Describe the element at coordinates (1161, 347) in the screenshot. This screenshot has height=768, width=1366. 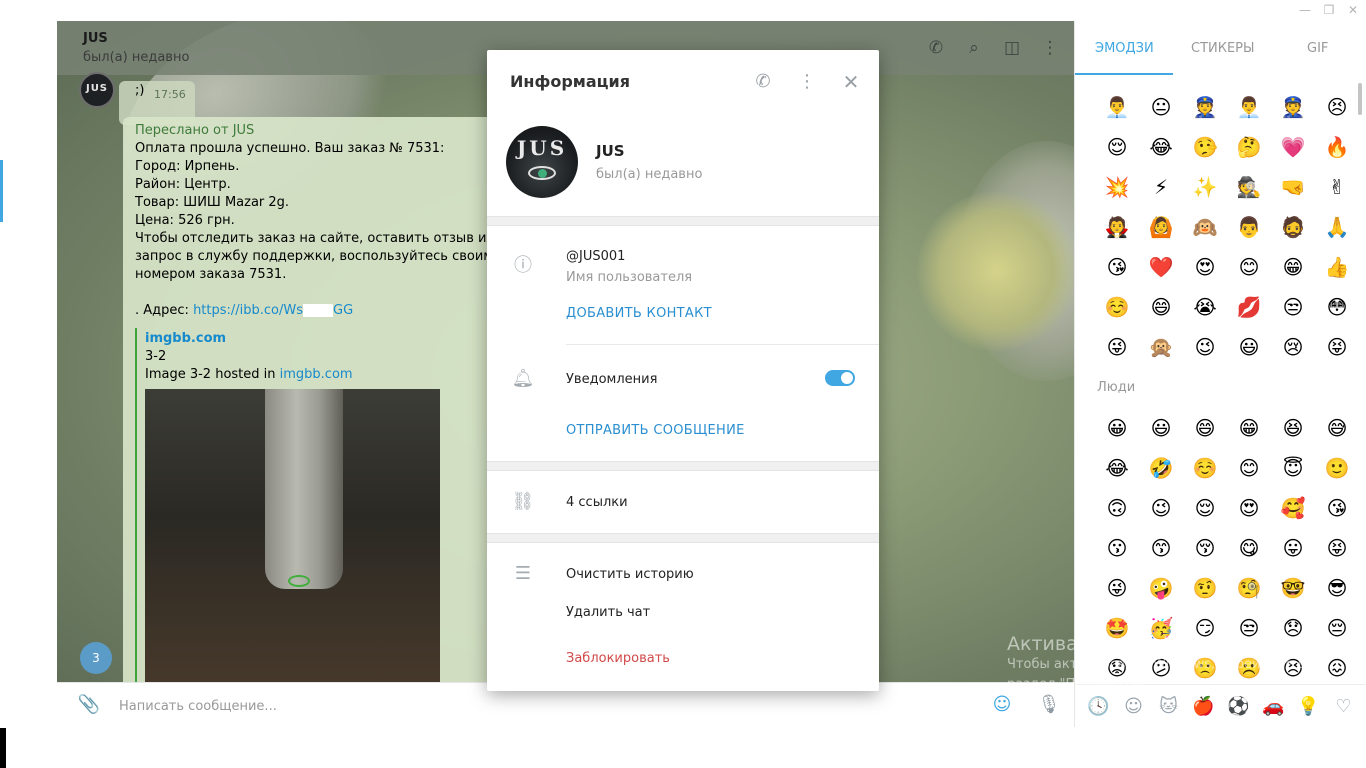
I see `emoji-item: 🙊` at that location.